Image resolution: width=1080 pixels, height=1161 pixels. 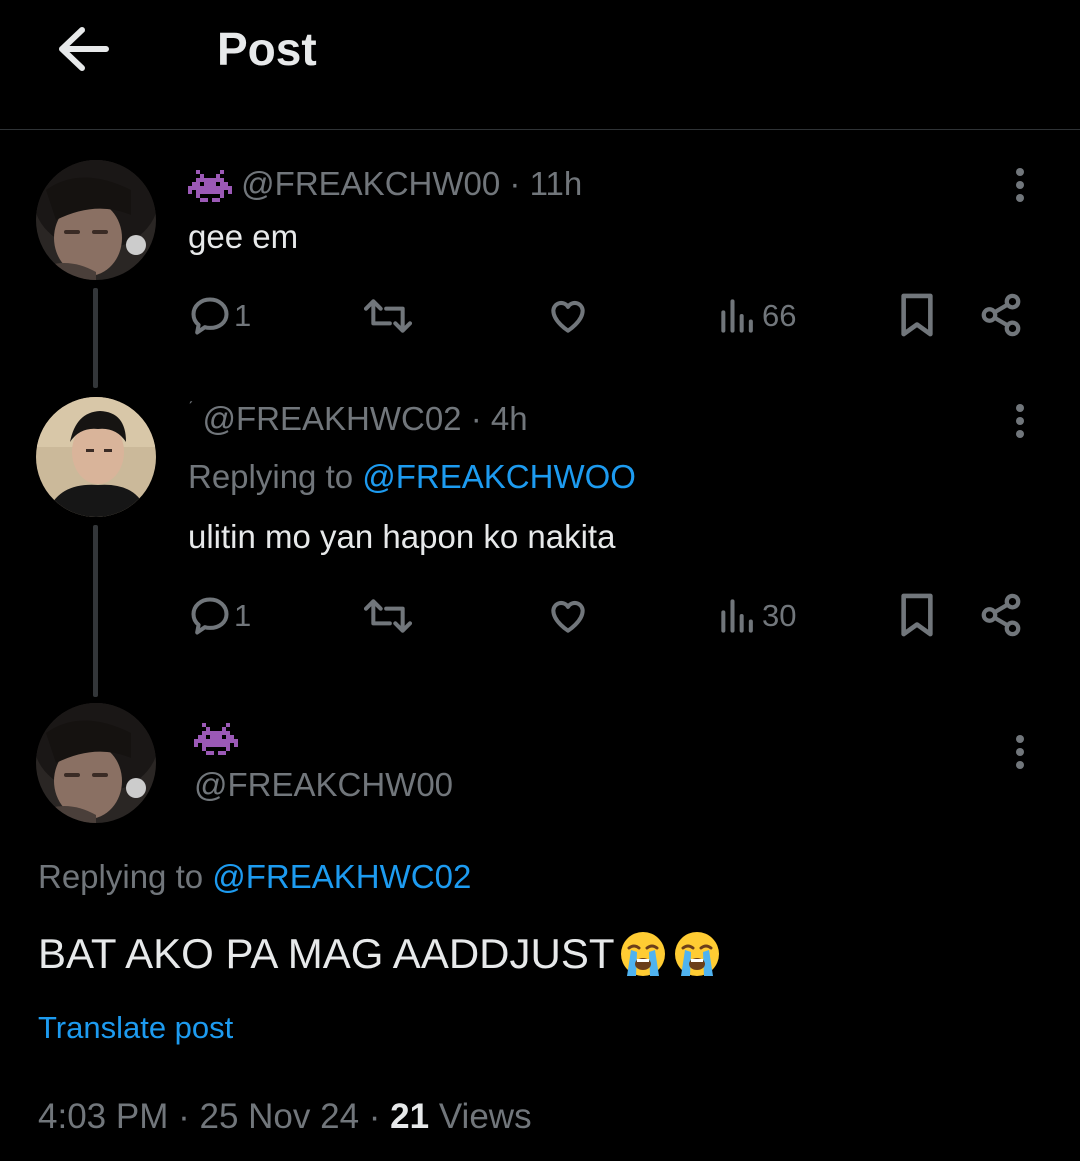 What do you see at coordinates (540, 65) in the screenshot?
I see `top-bar: Post` at bounding box center [540, 65].